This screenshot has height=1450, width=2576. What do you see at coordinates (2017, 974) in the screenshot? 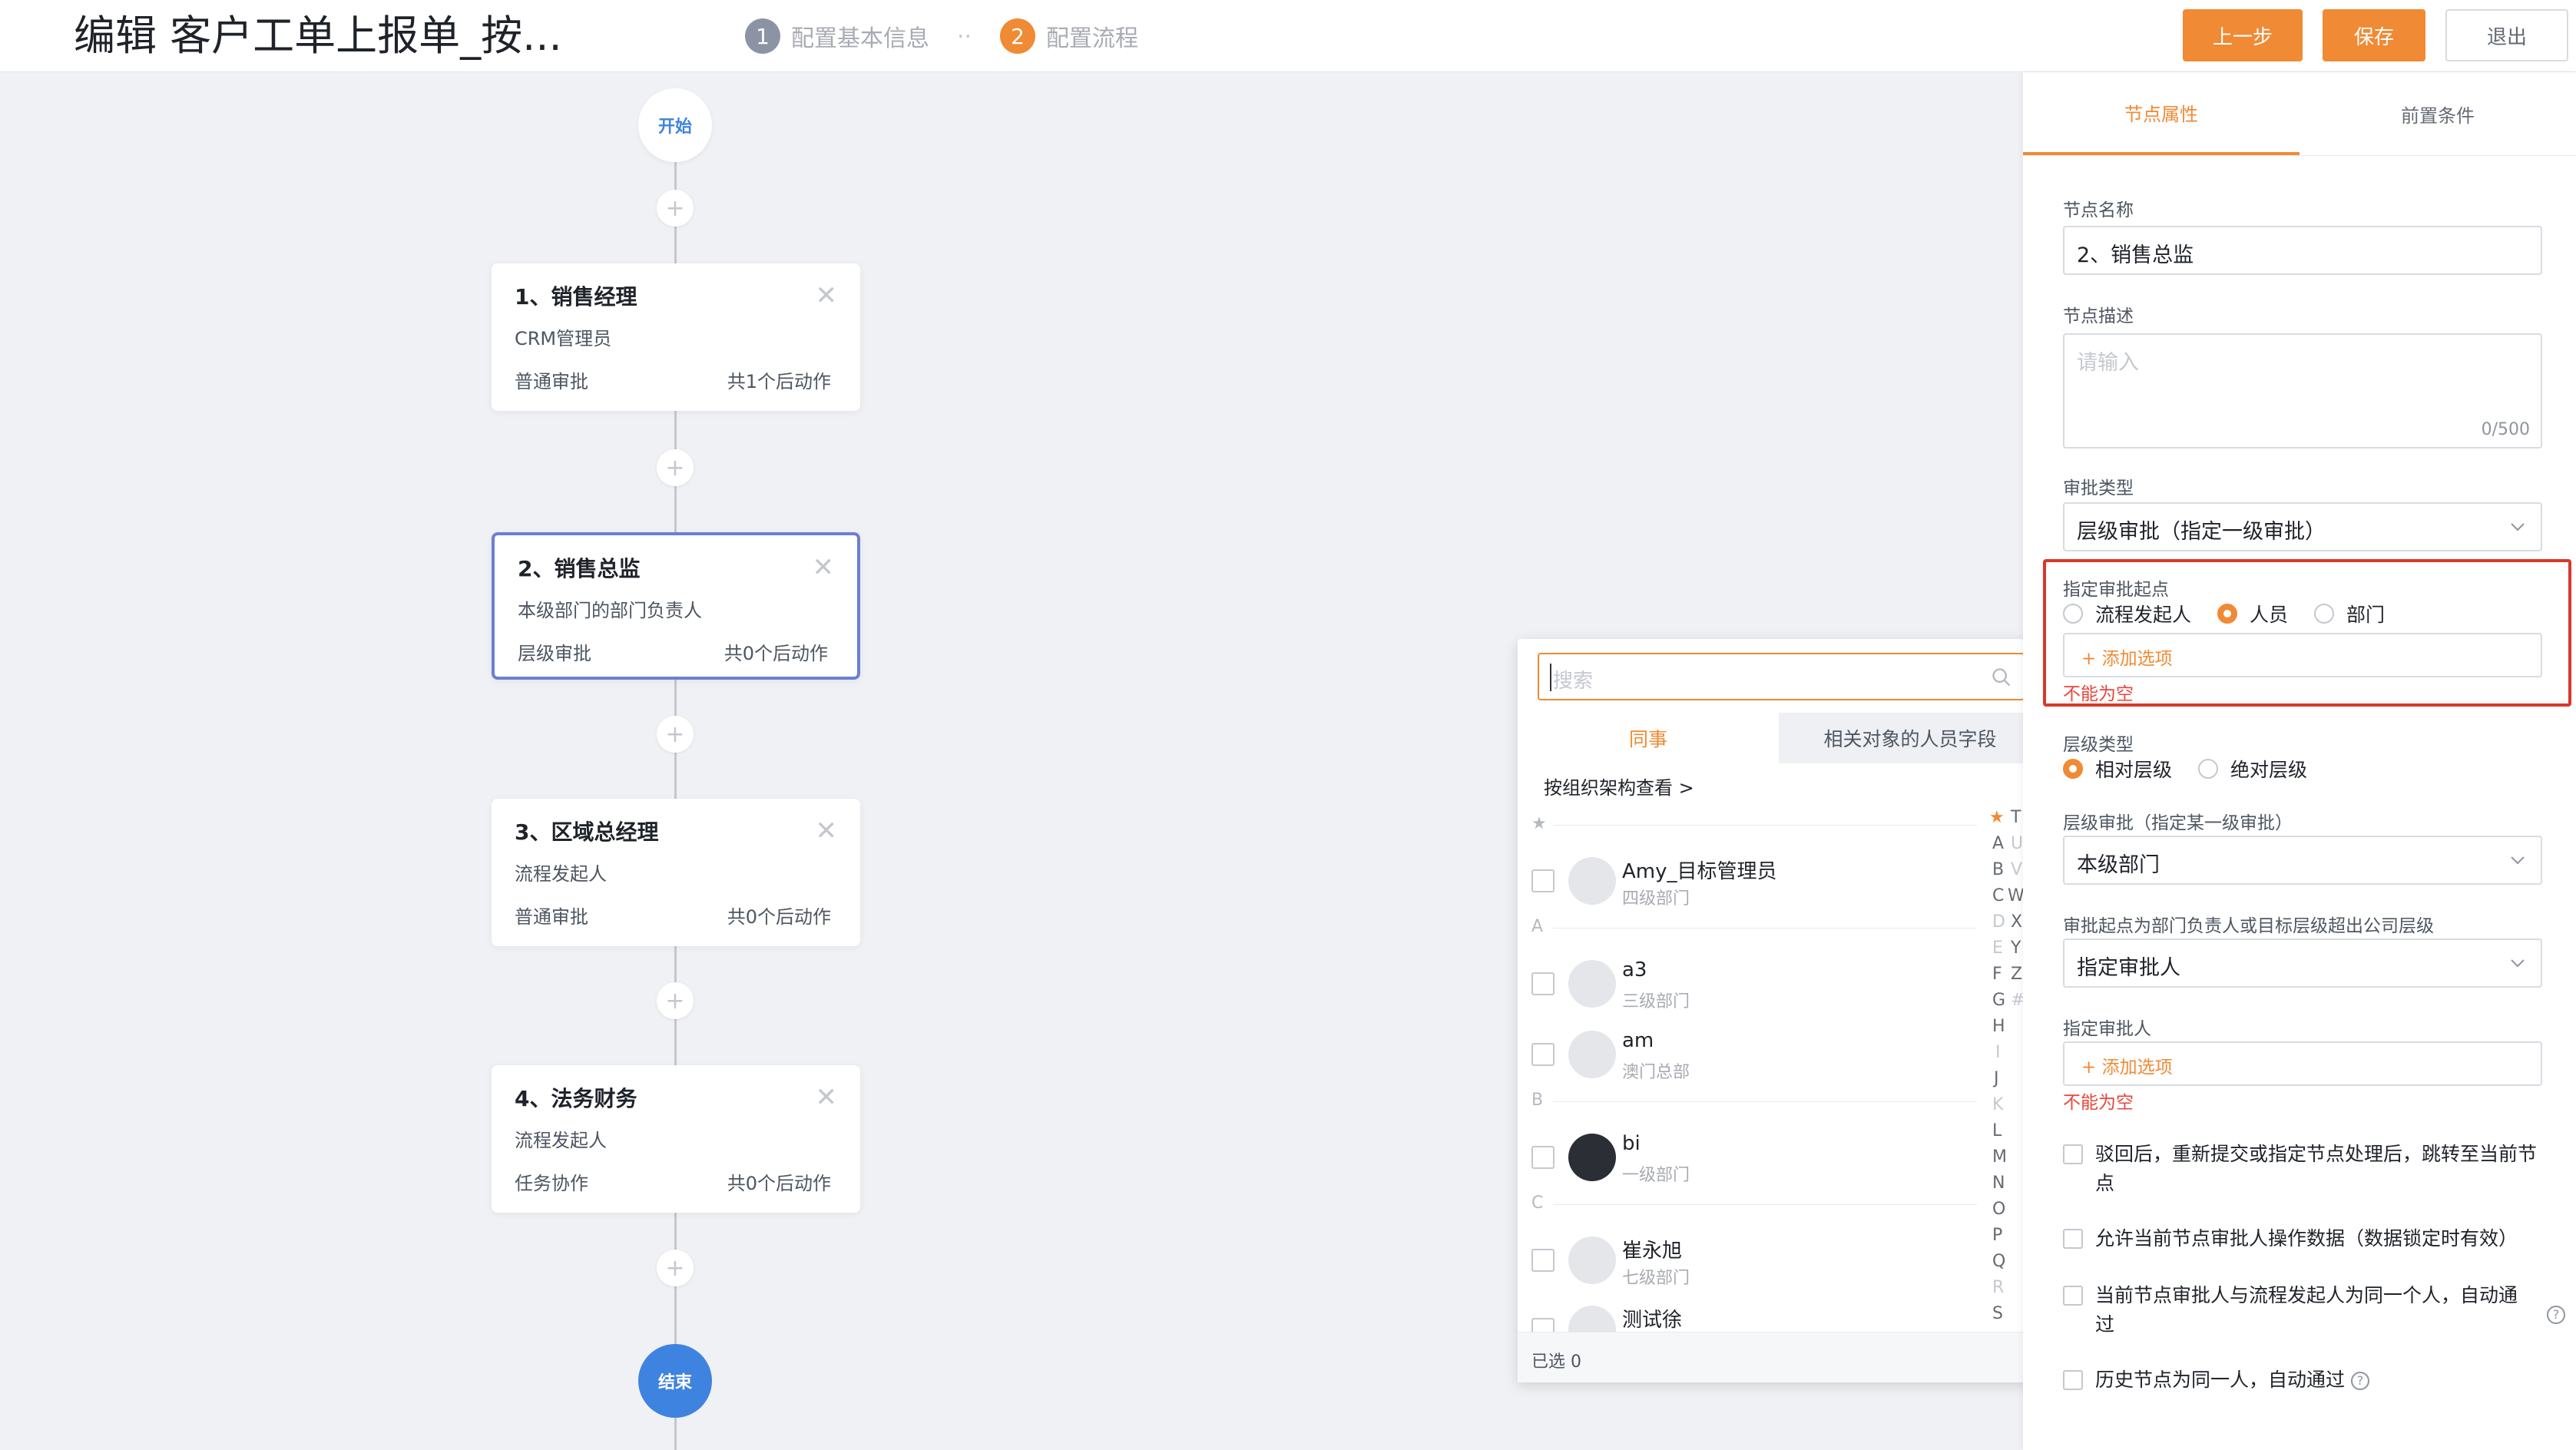
I see `index-letter: Z` at bounding box center [2017, 974].